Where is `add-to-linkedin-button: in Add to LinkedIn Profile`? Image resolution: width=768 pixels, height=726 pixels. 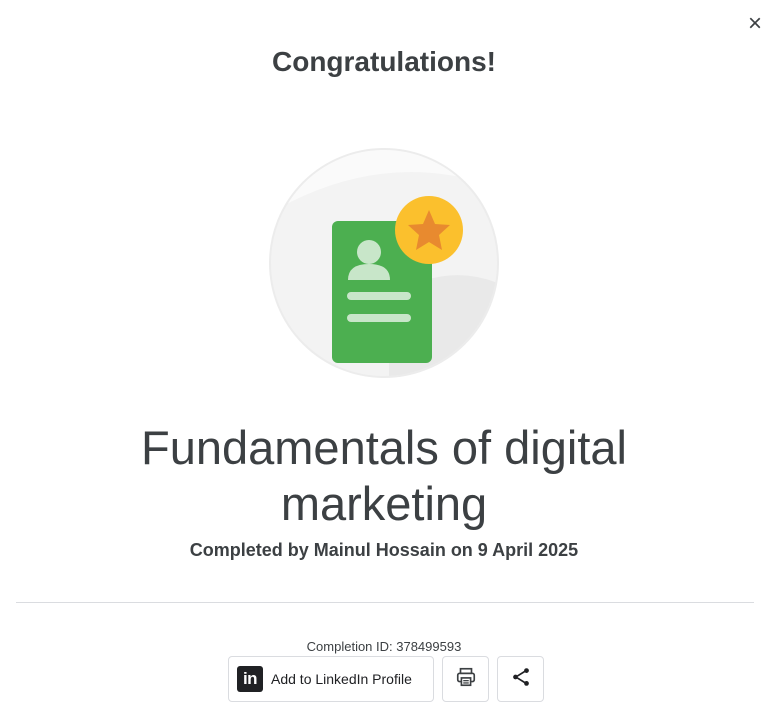 add-to-linkedin-button: in Add to LinkedIn Profile is located at coordinates (331, 679).